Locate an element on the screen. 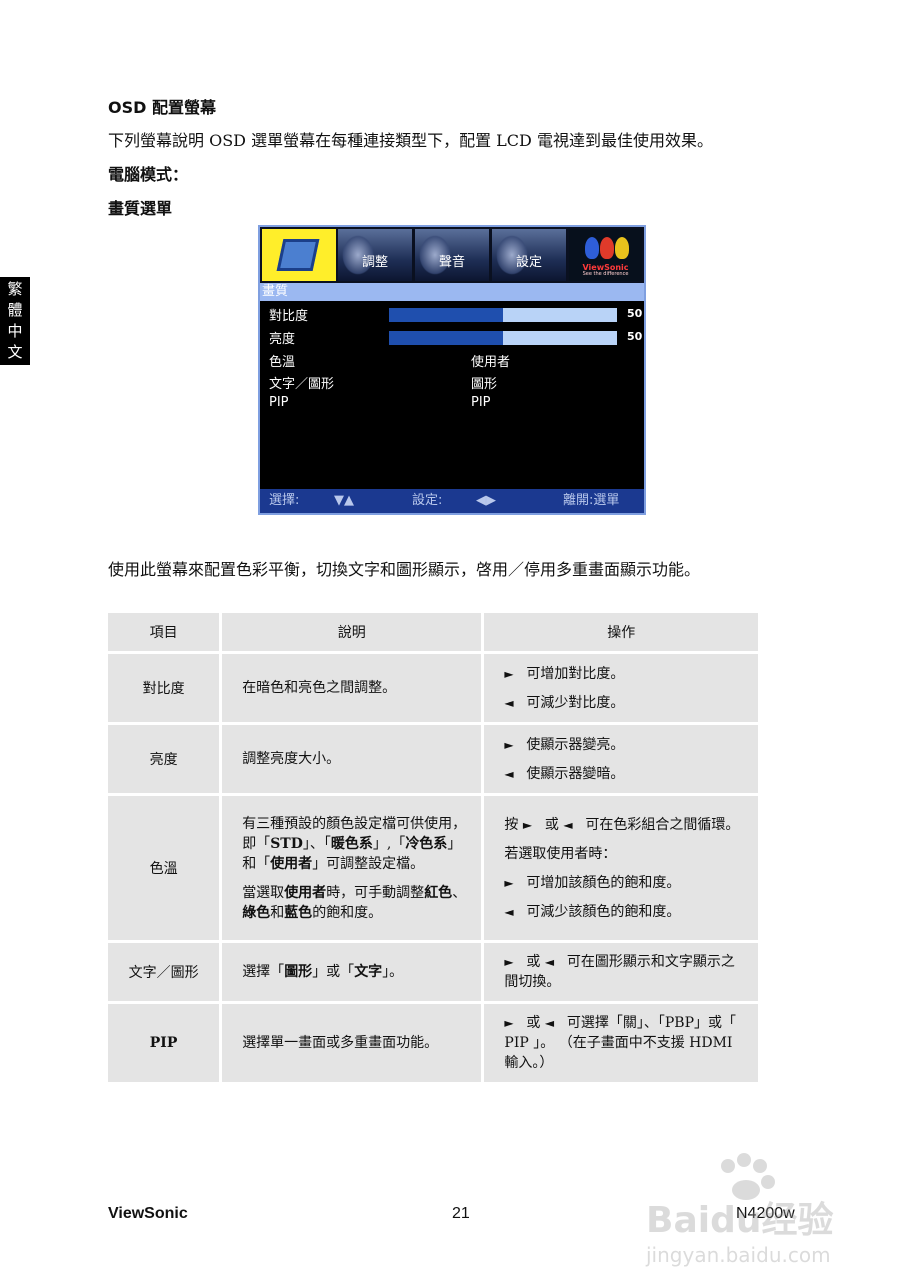 The image size is (905, 1280). desc-cell: 在暗色和亮色之間調整。 is located at coordinates (352, 688).